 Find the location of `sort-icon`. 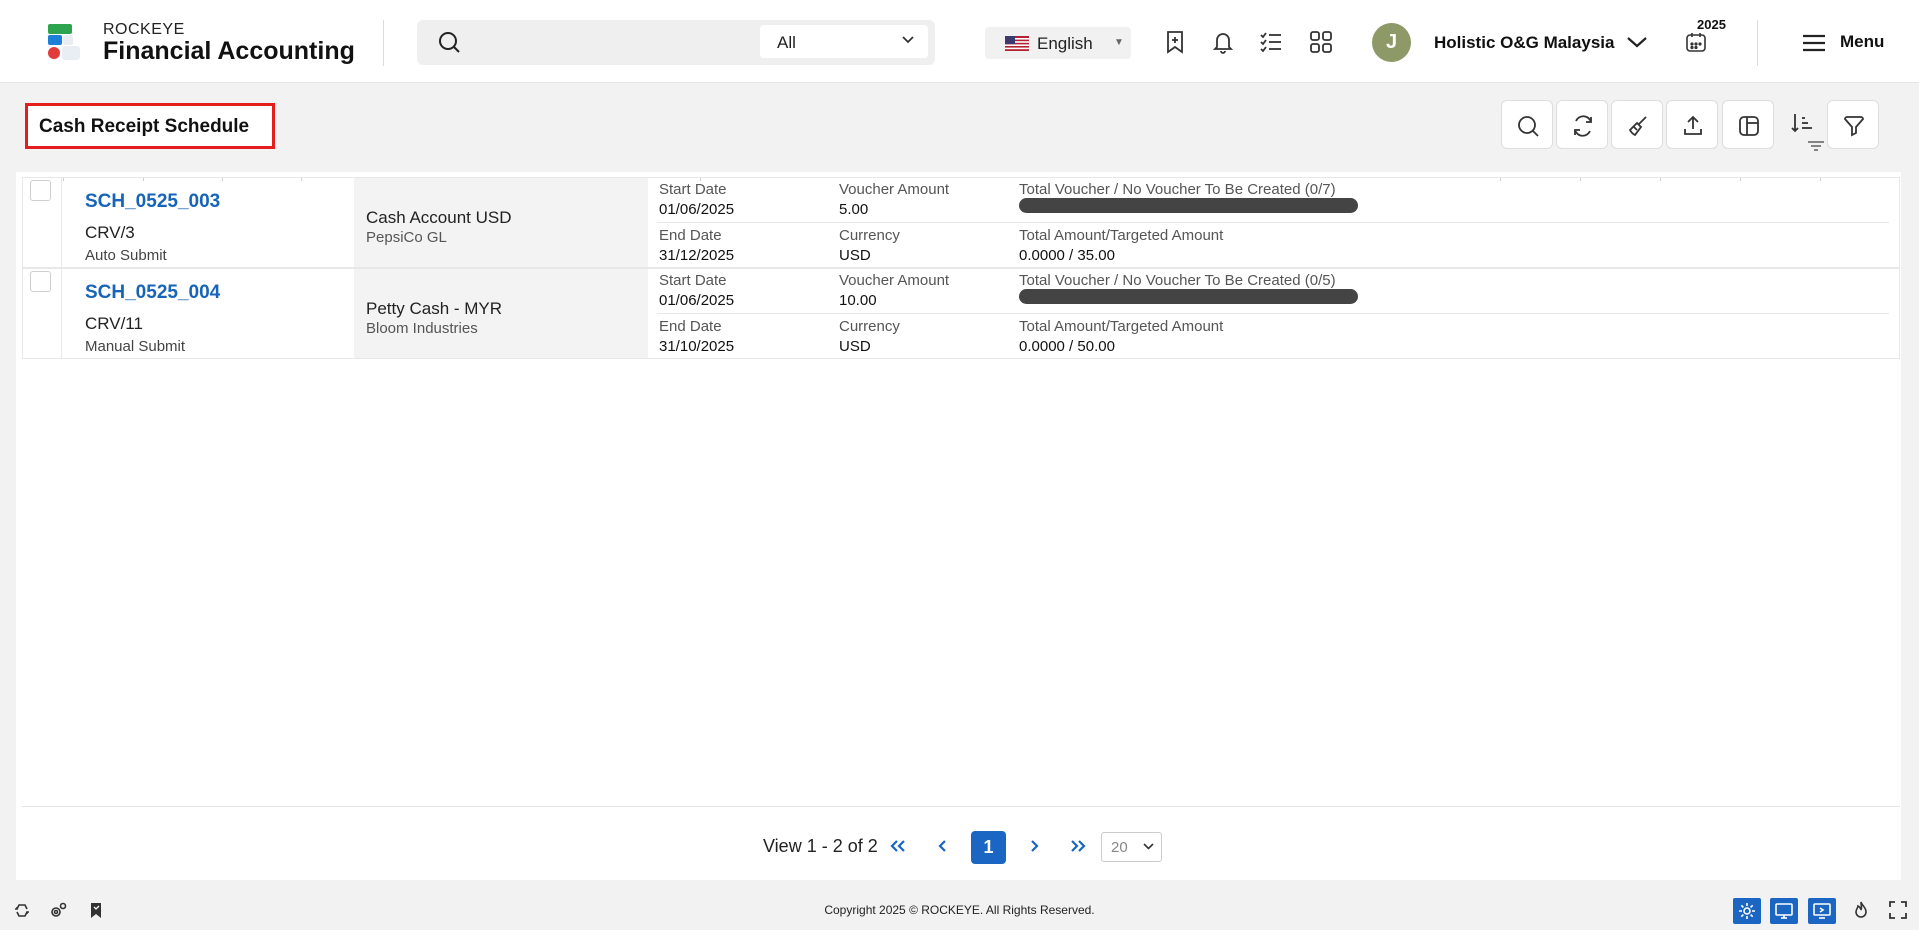

sort-icon is located at coordinates (1802, 123).